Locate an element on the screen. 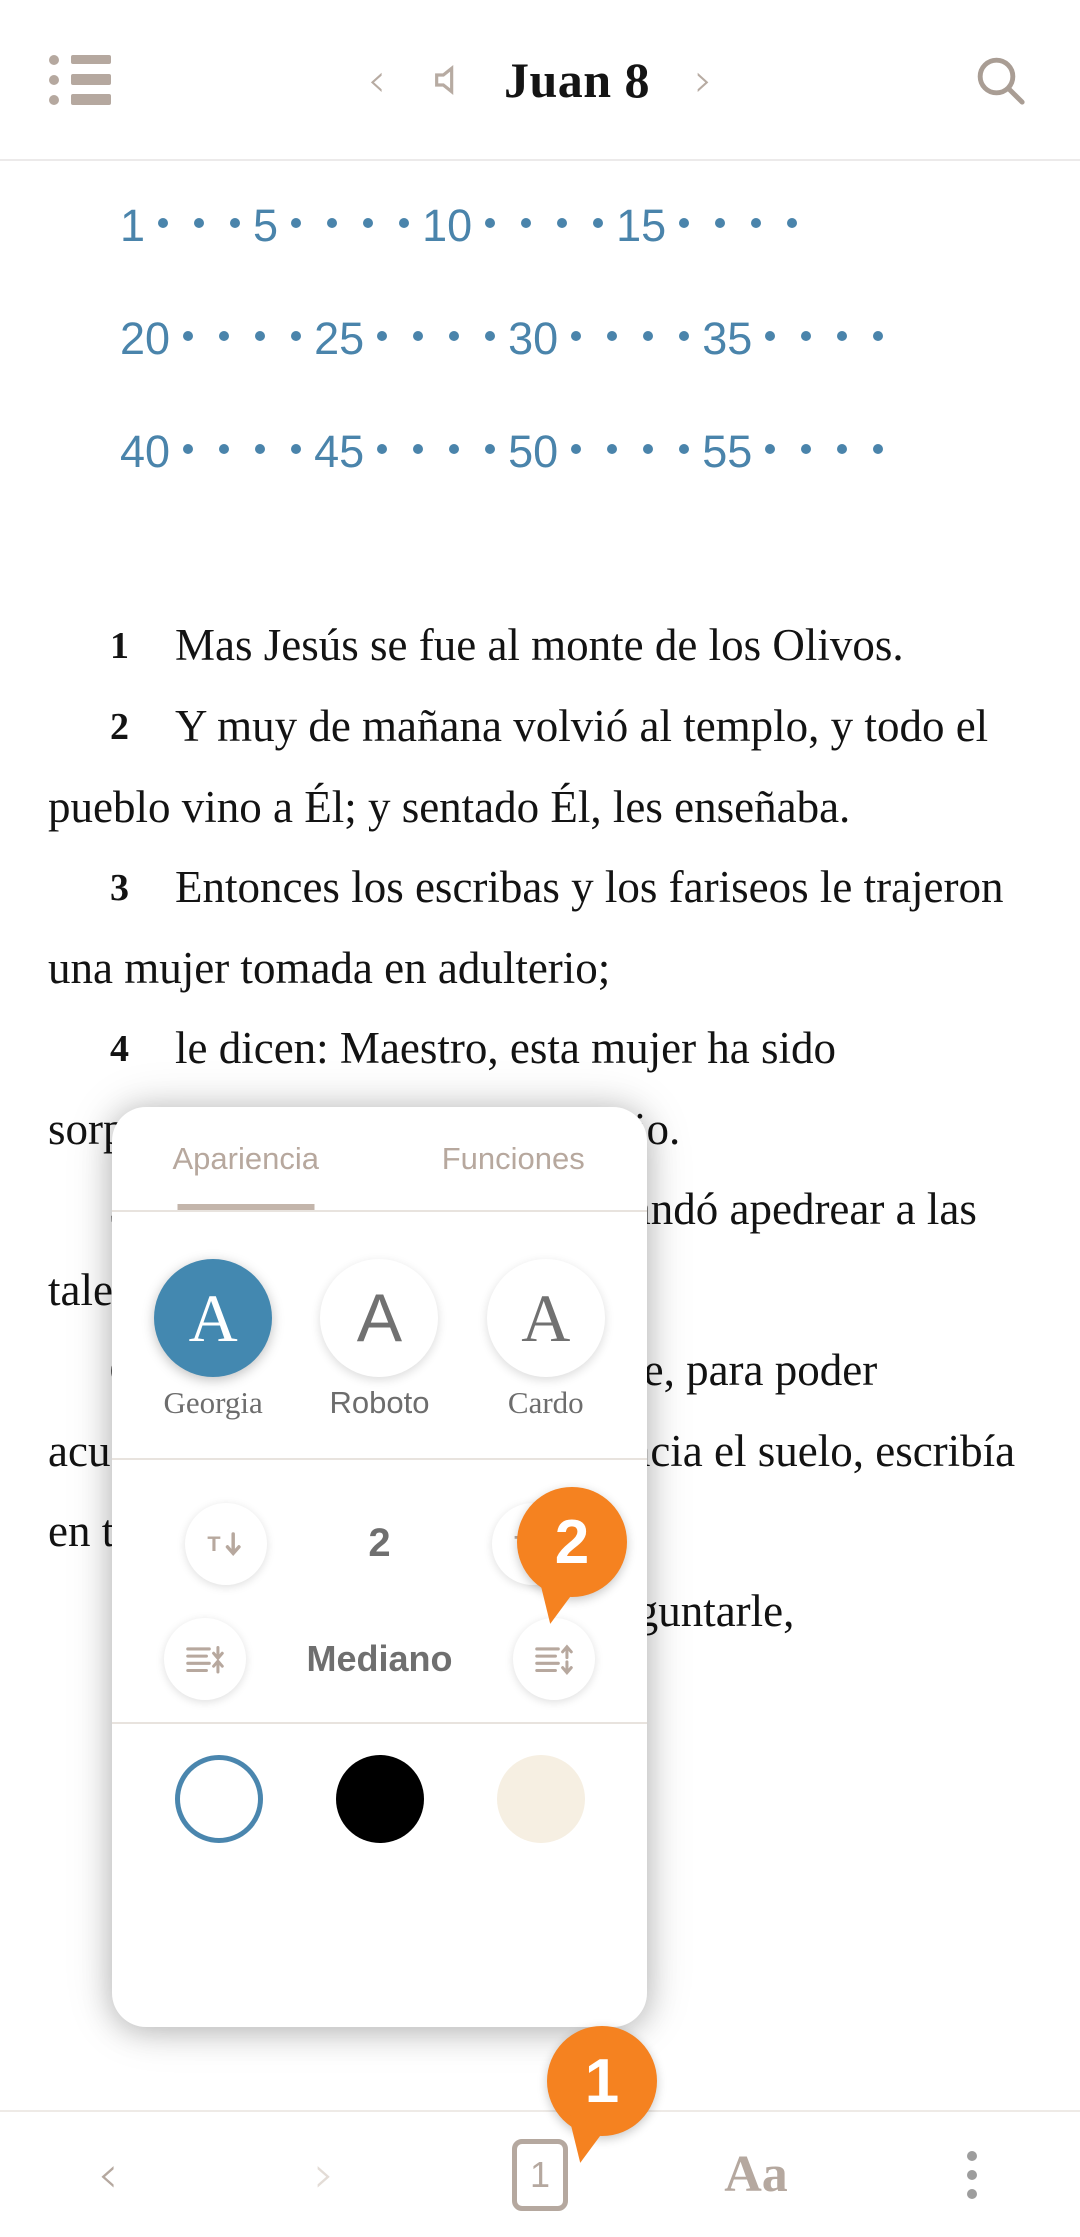 The width and height of the screenshot is (1080, 2237). verse-link: 30 is located at coordinates (533, 339).